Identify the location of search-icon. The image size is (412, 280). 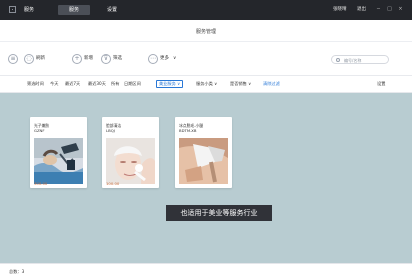
(338, 60).